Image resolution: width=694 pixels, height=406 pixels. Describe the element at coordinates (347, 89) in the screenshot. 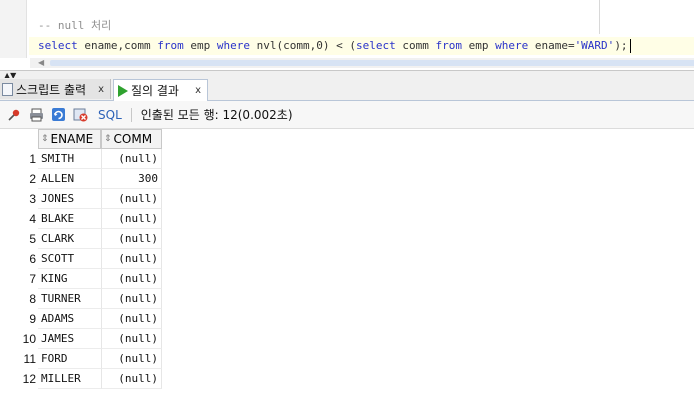

I see `result-tab-bar: 스크립트 출력 x 질의 결과 x` at that location.